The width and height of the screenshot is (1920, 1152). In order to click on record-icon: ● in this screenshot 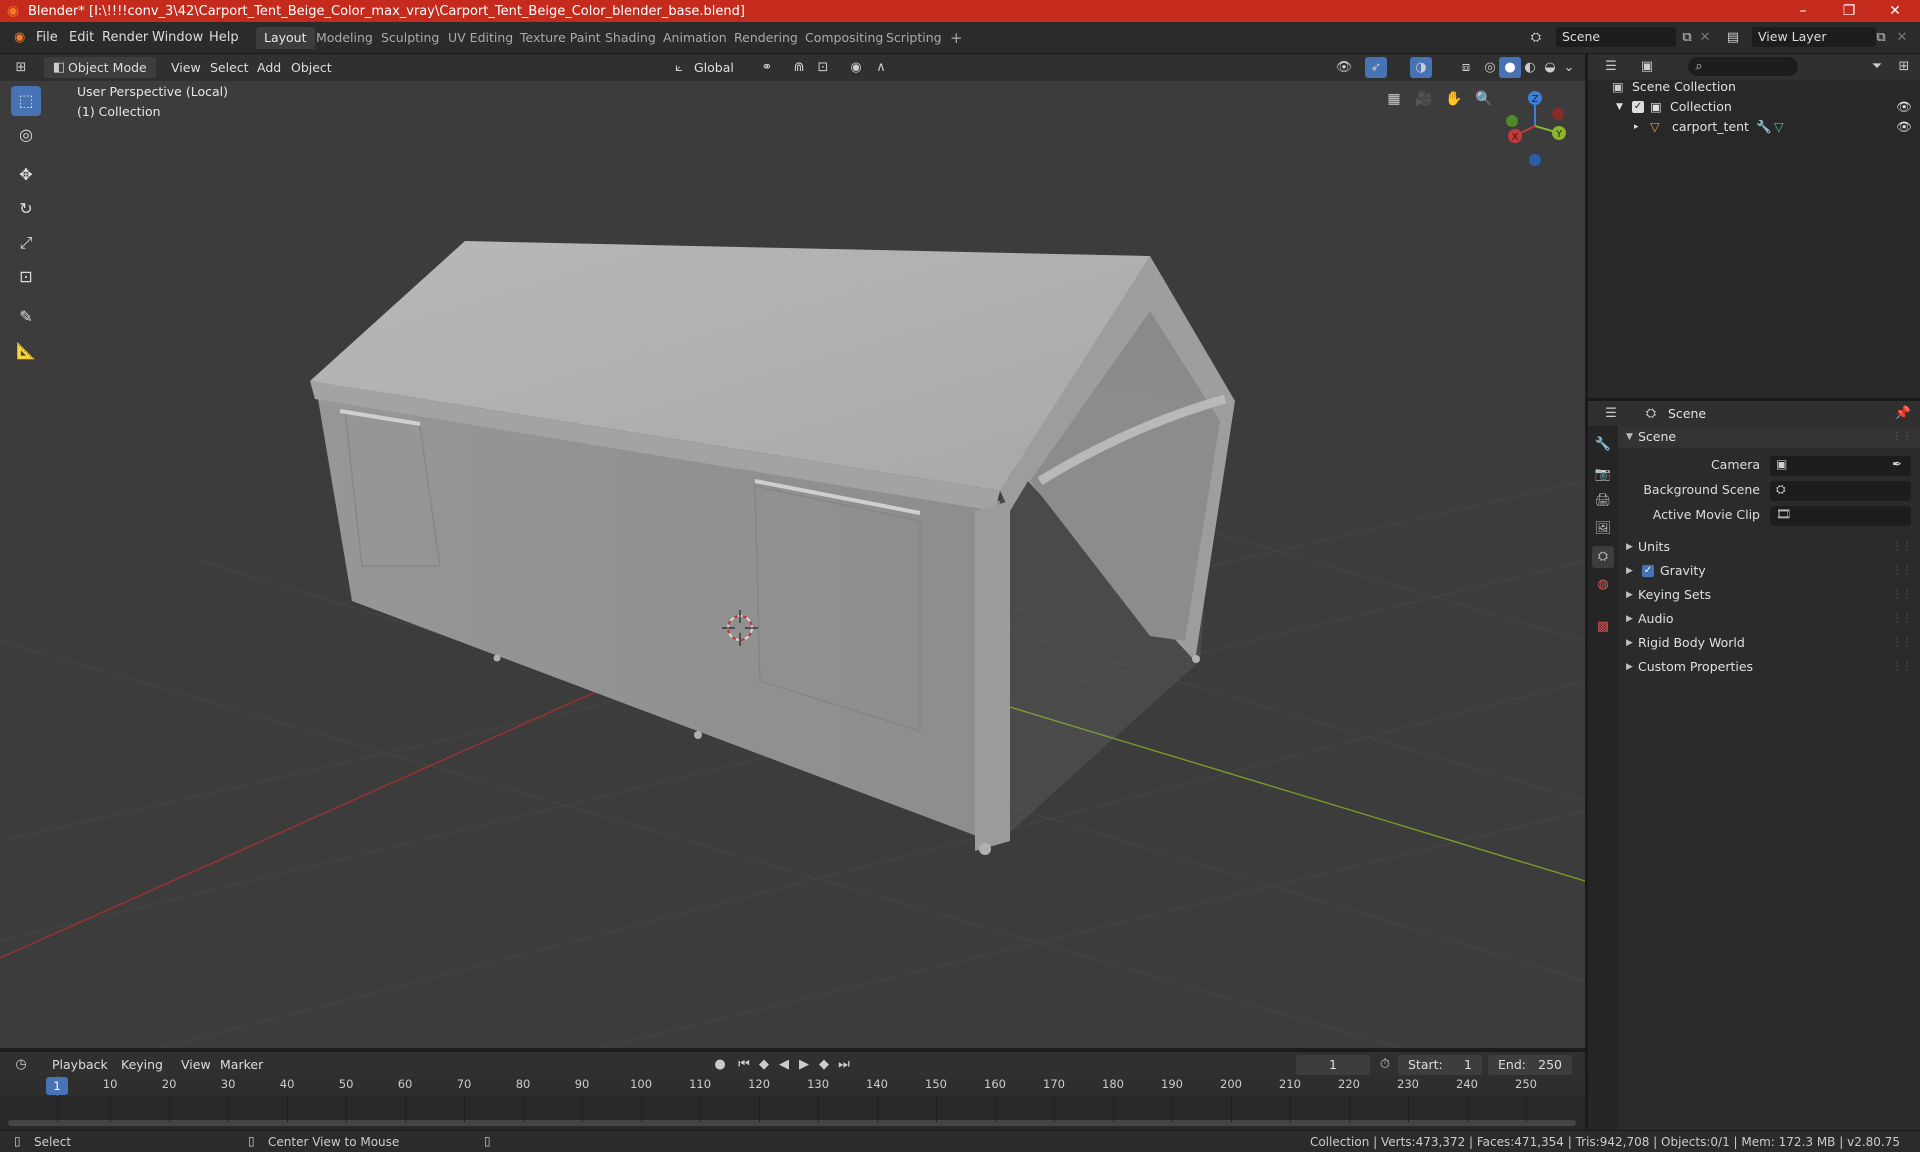, I will do `click(720, 1064)`.